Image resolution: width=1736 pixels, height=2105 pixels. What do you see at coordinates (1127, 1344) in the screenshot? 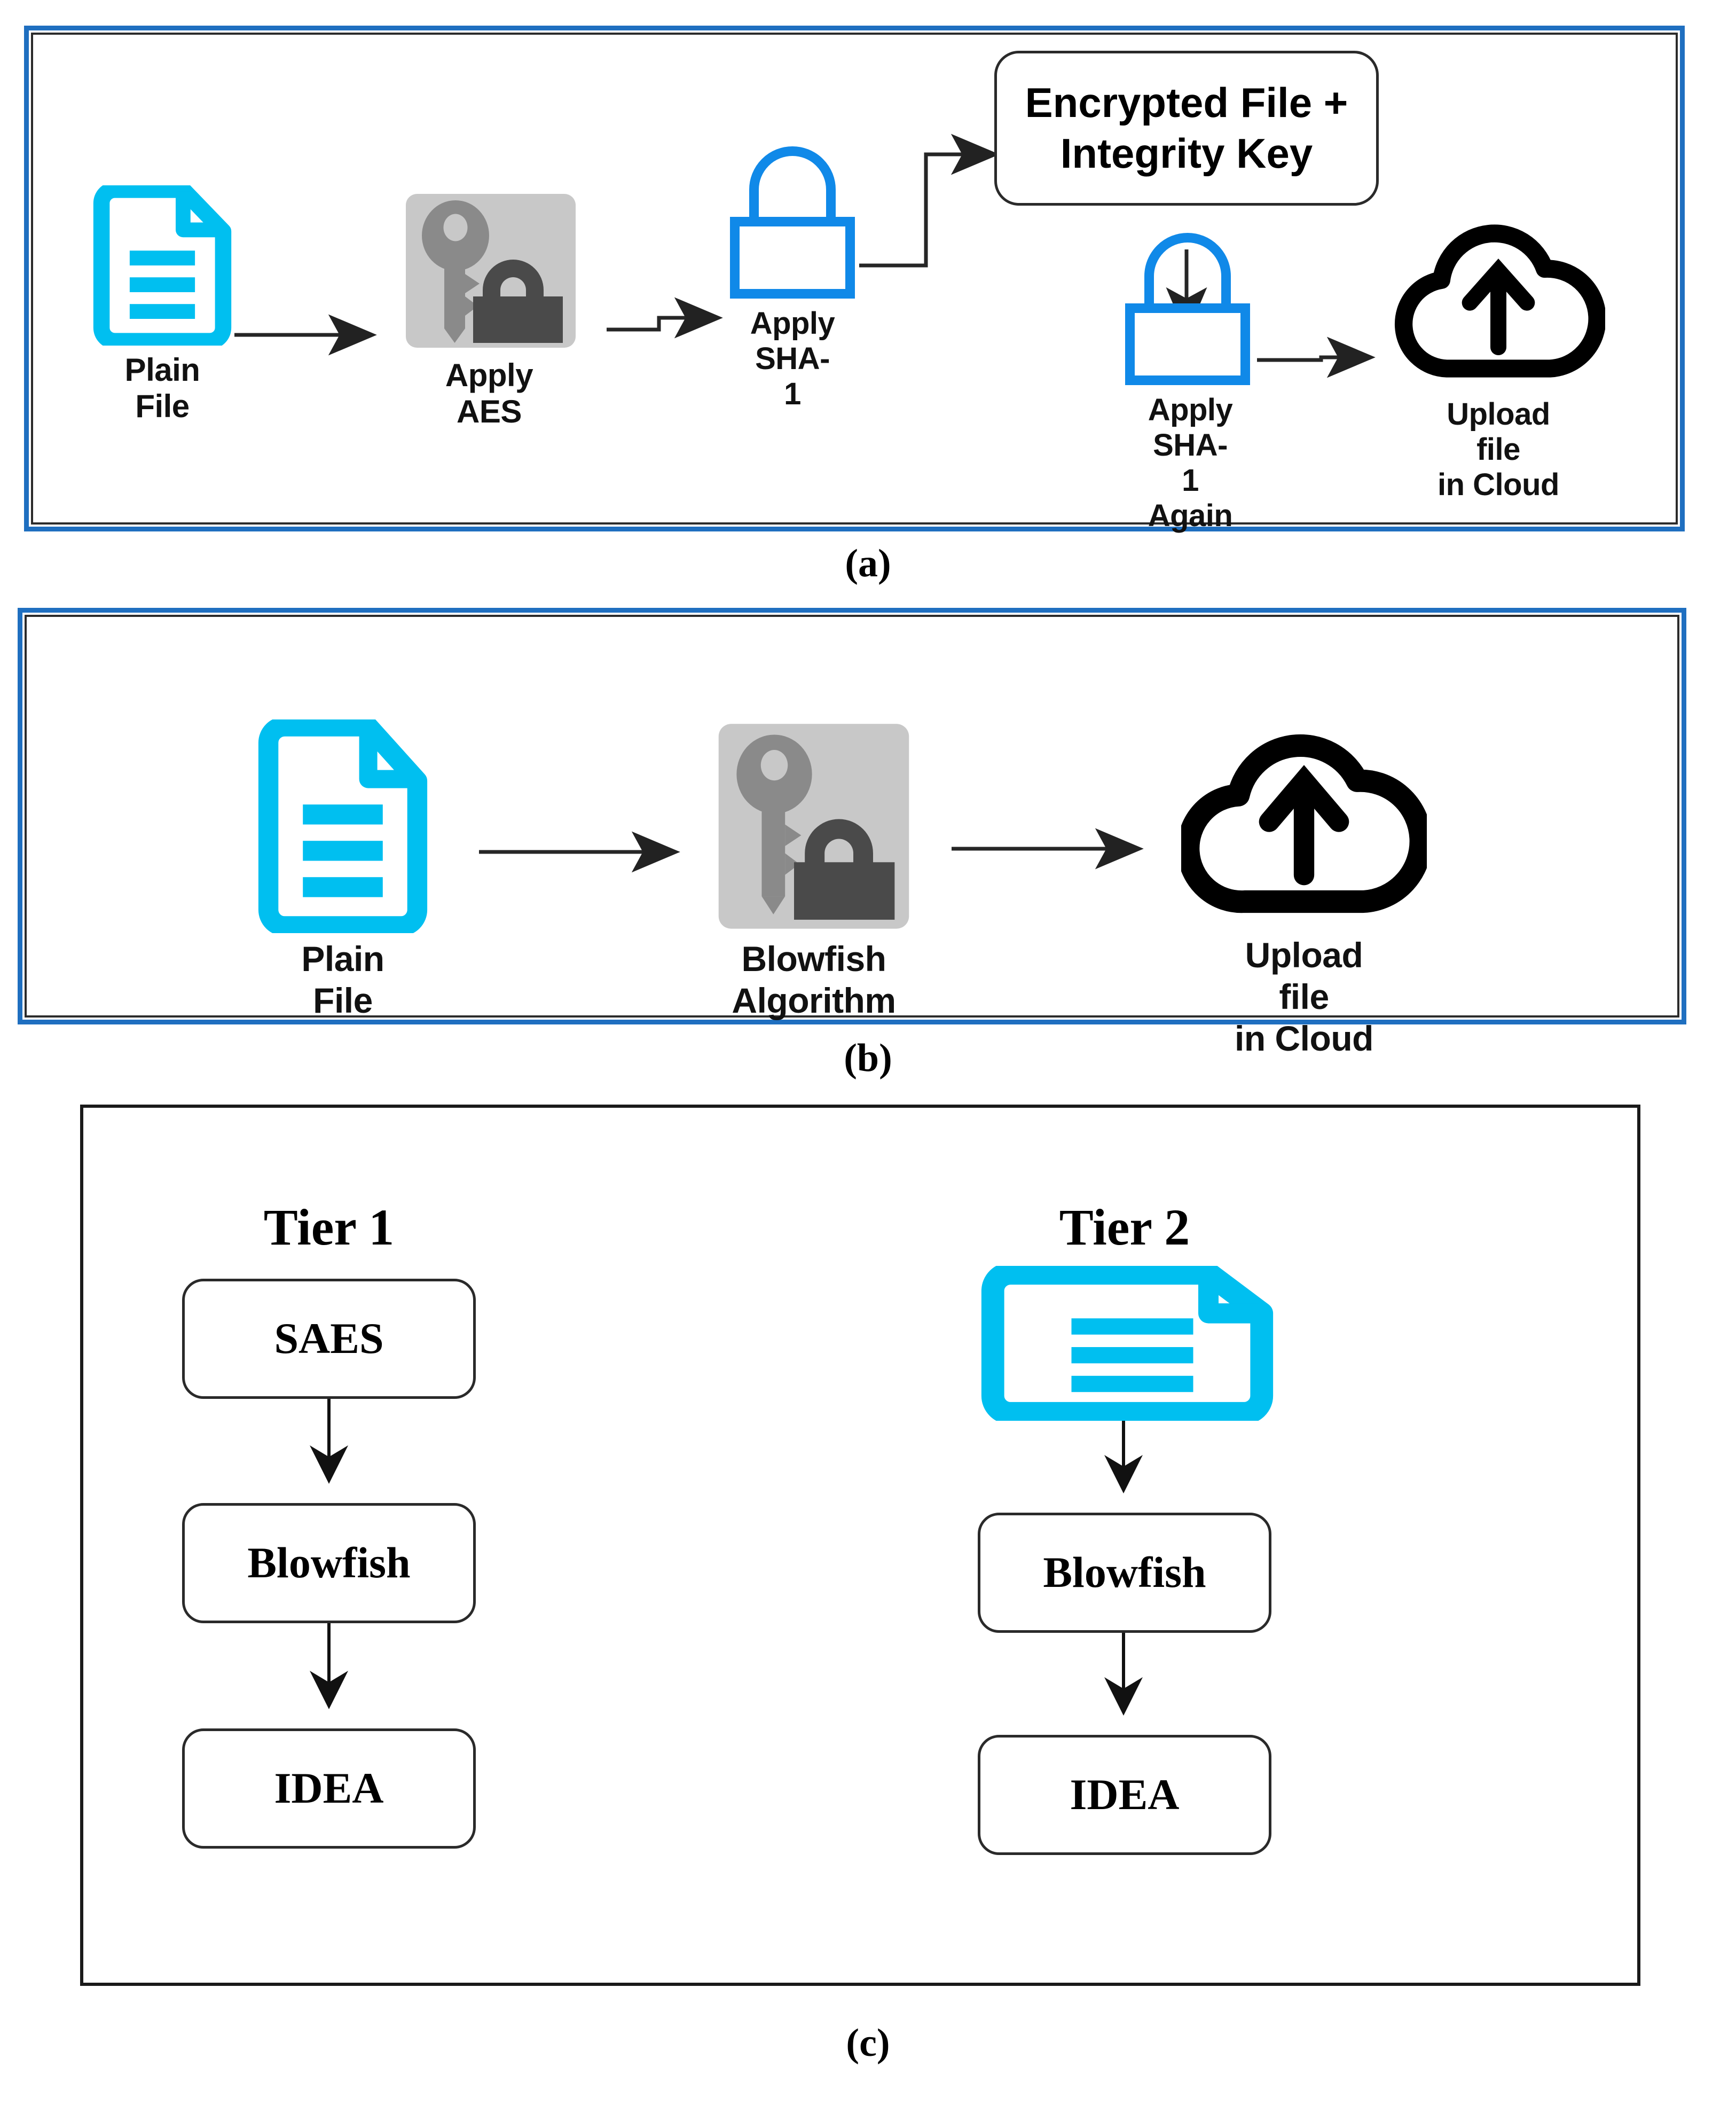
I see `file-document-icon-tier2` at bounding box center [1127, 1344].